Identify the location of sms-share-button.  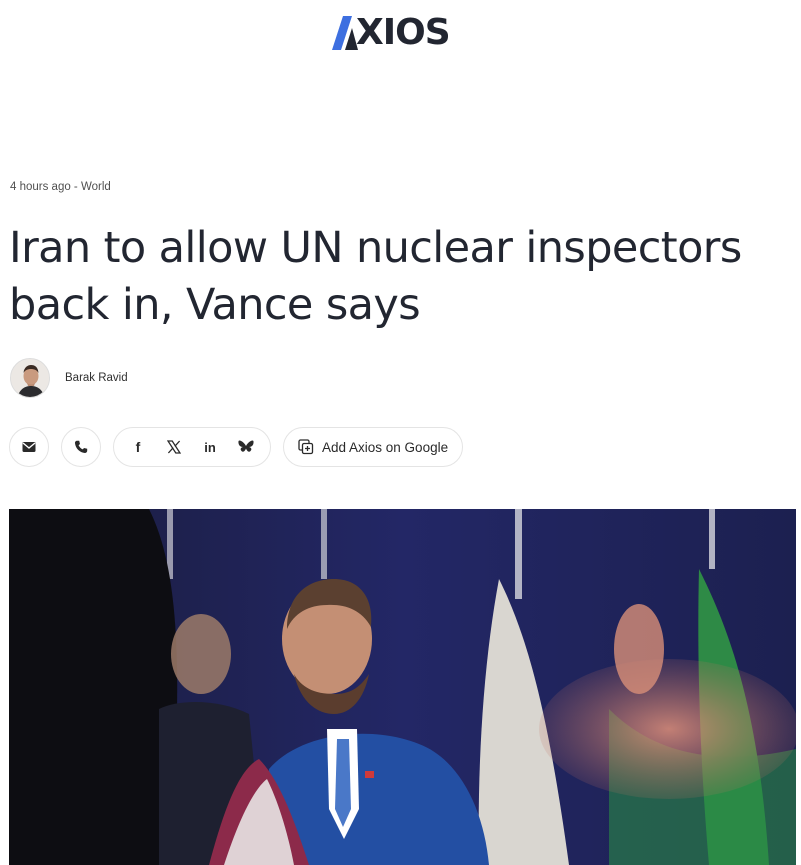
(81, 447).